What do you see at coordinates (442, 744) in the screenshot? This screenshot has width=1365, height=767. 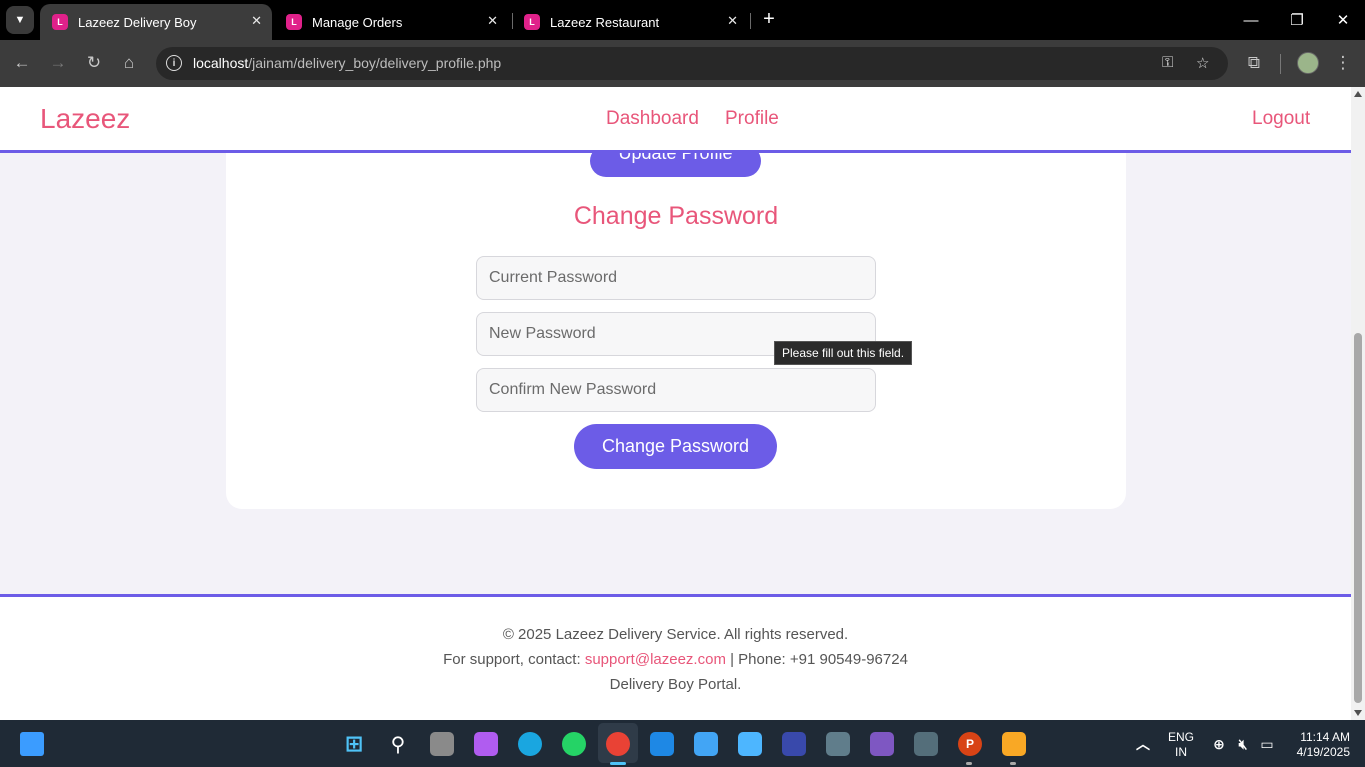 I see `task-view-icon` at bounding box center [442, 744].